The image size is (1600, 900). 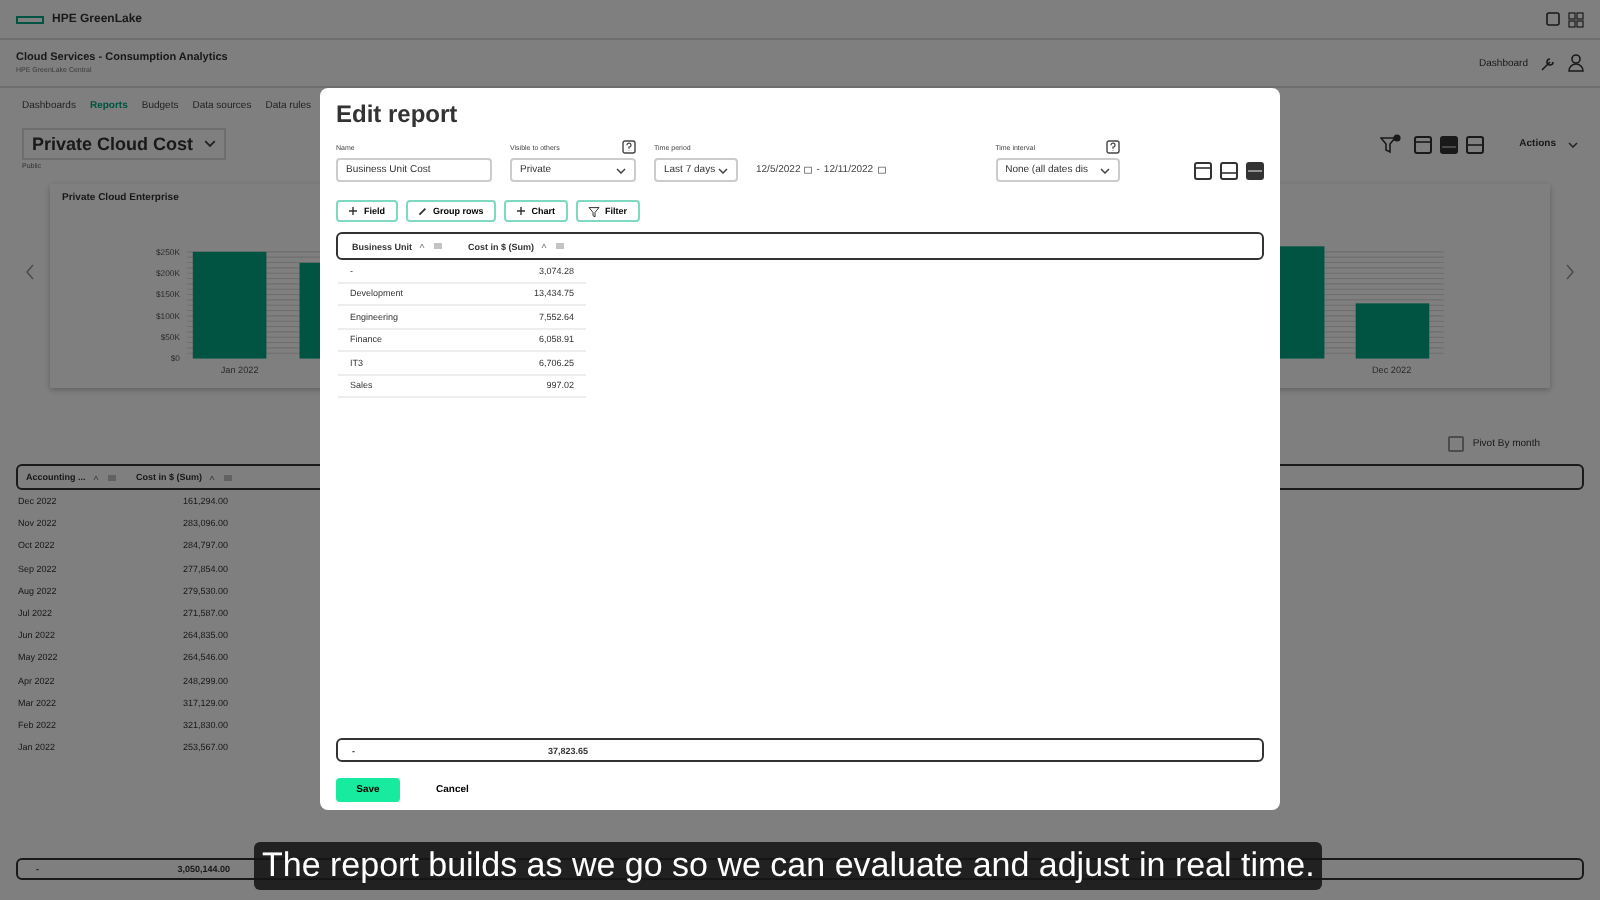 What do you see at coordinates (788, 866) in the screenshot?
I see `video-caption: The report builds as we go so we can evaluate and adjust in real time.` at bounding box center [788, 866].